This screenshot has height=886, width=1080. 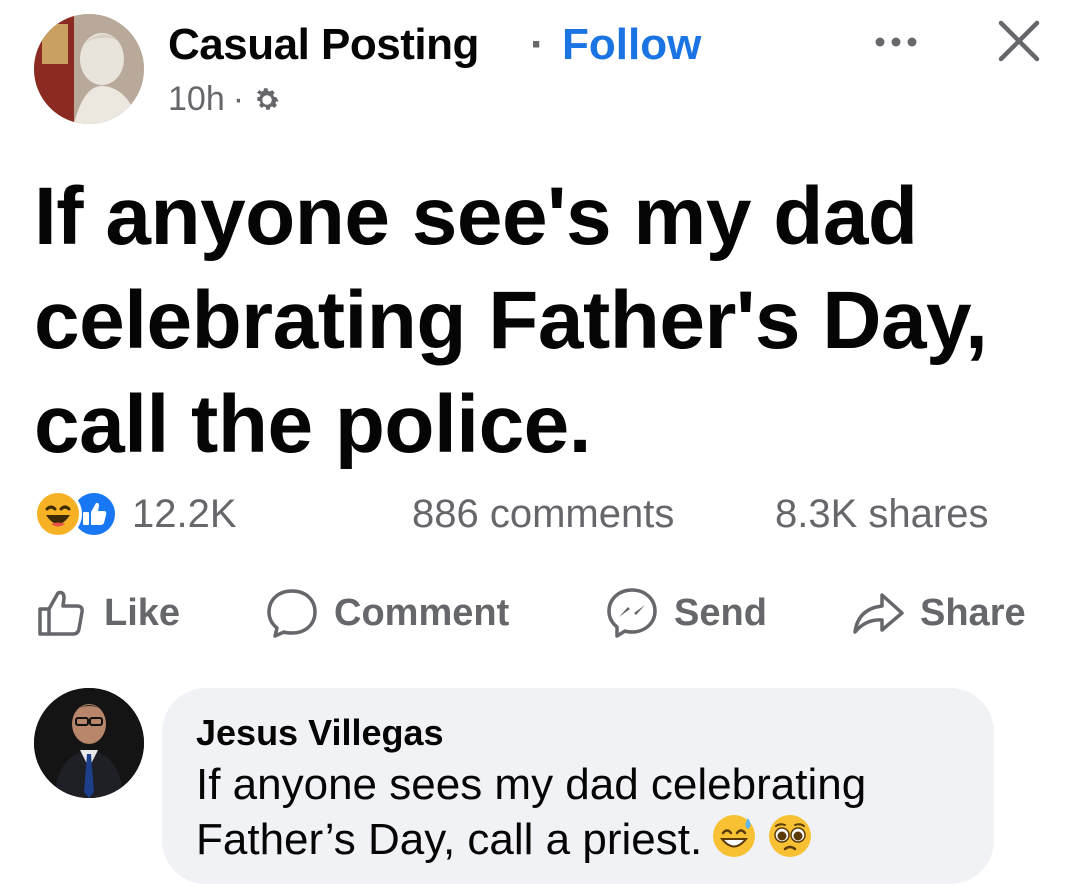 I want to click on post-meta: 10h ·, so click(x=225, y=99).